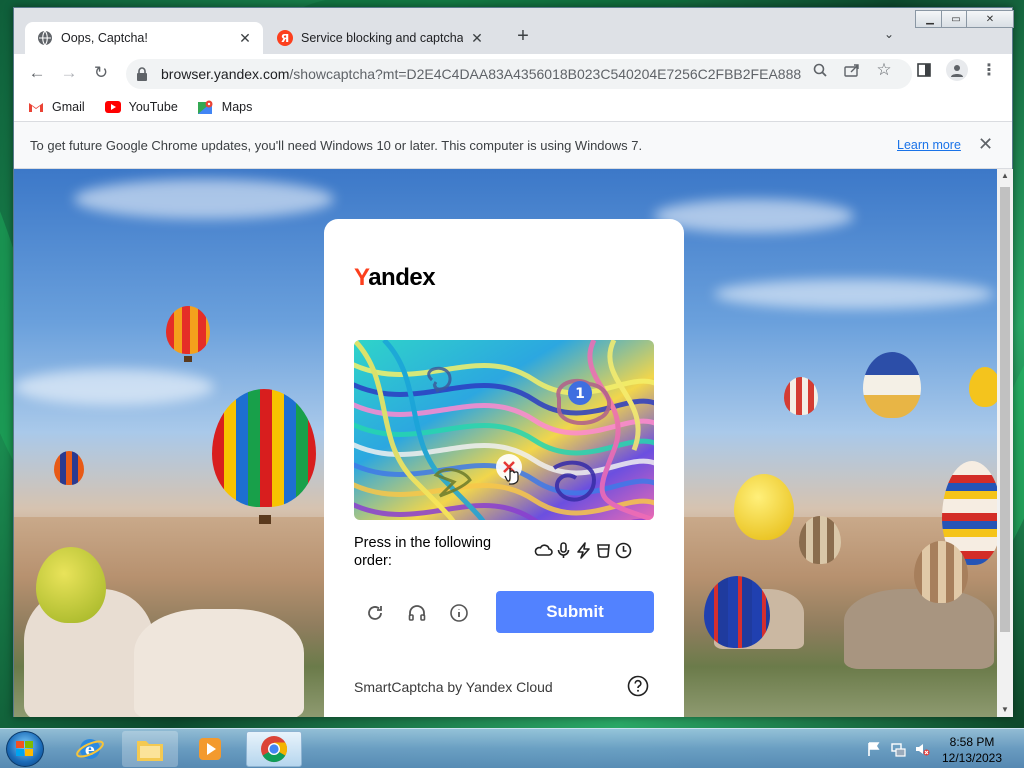  What do you see at coordinates (237, 106) in the screenshot?
I see `bookmark-label: Maps` at bounding box center [237, 106].